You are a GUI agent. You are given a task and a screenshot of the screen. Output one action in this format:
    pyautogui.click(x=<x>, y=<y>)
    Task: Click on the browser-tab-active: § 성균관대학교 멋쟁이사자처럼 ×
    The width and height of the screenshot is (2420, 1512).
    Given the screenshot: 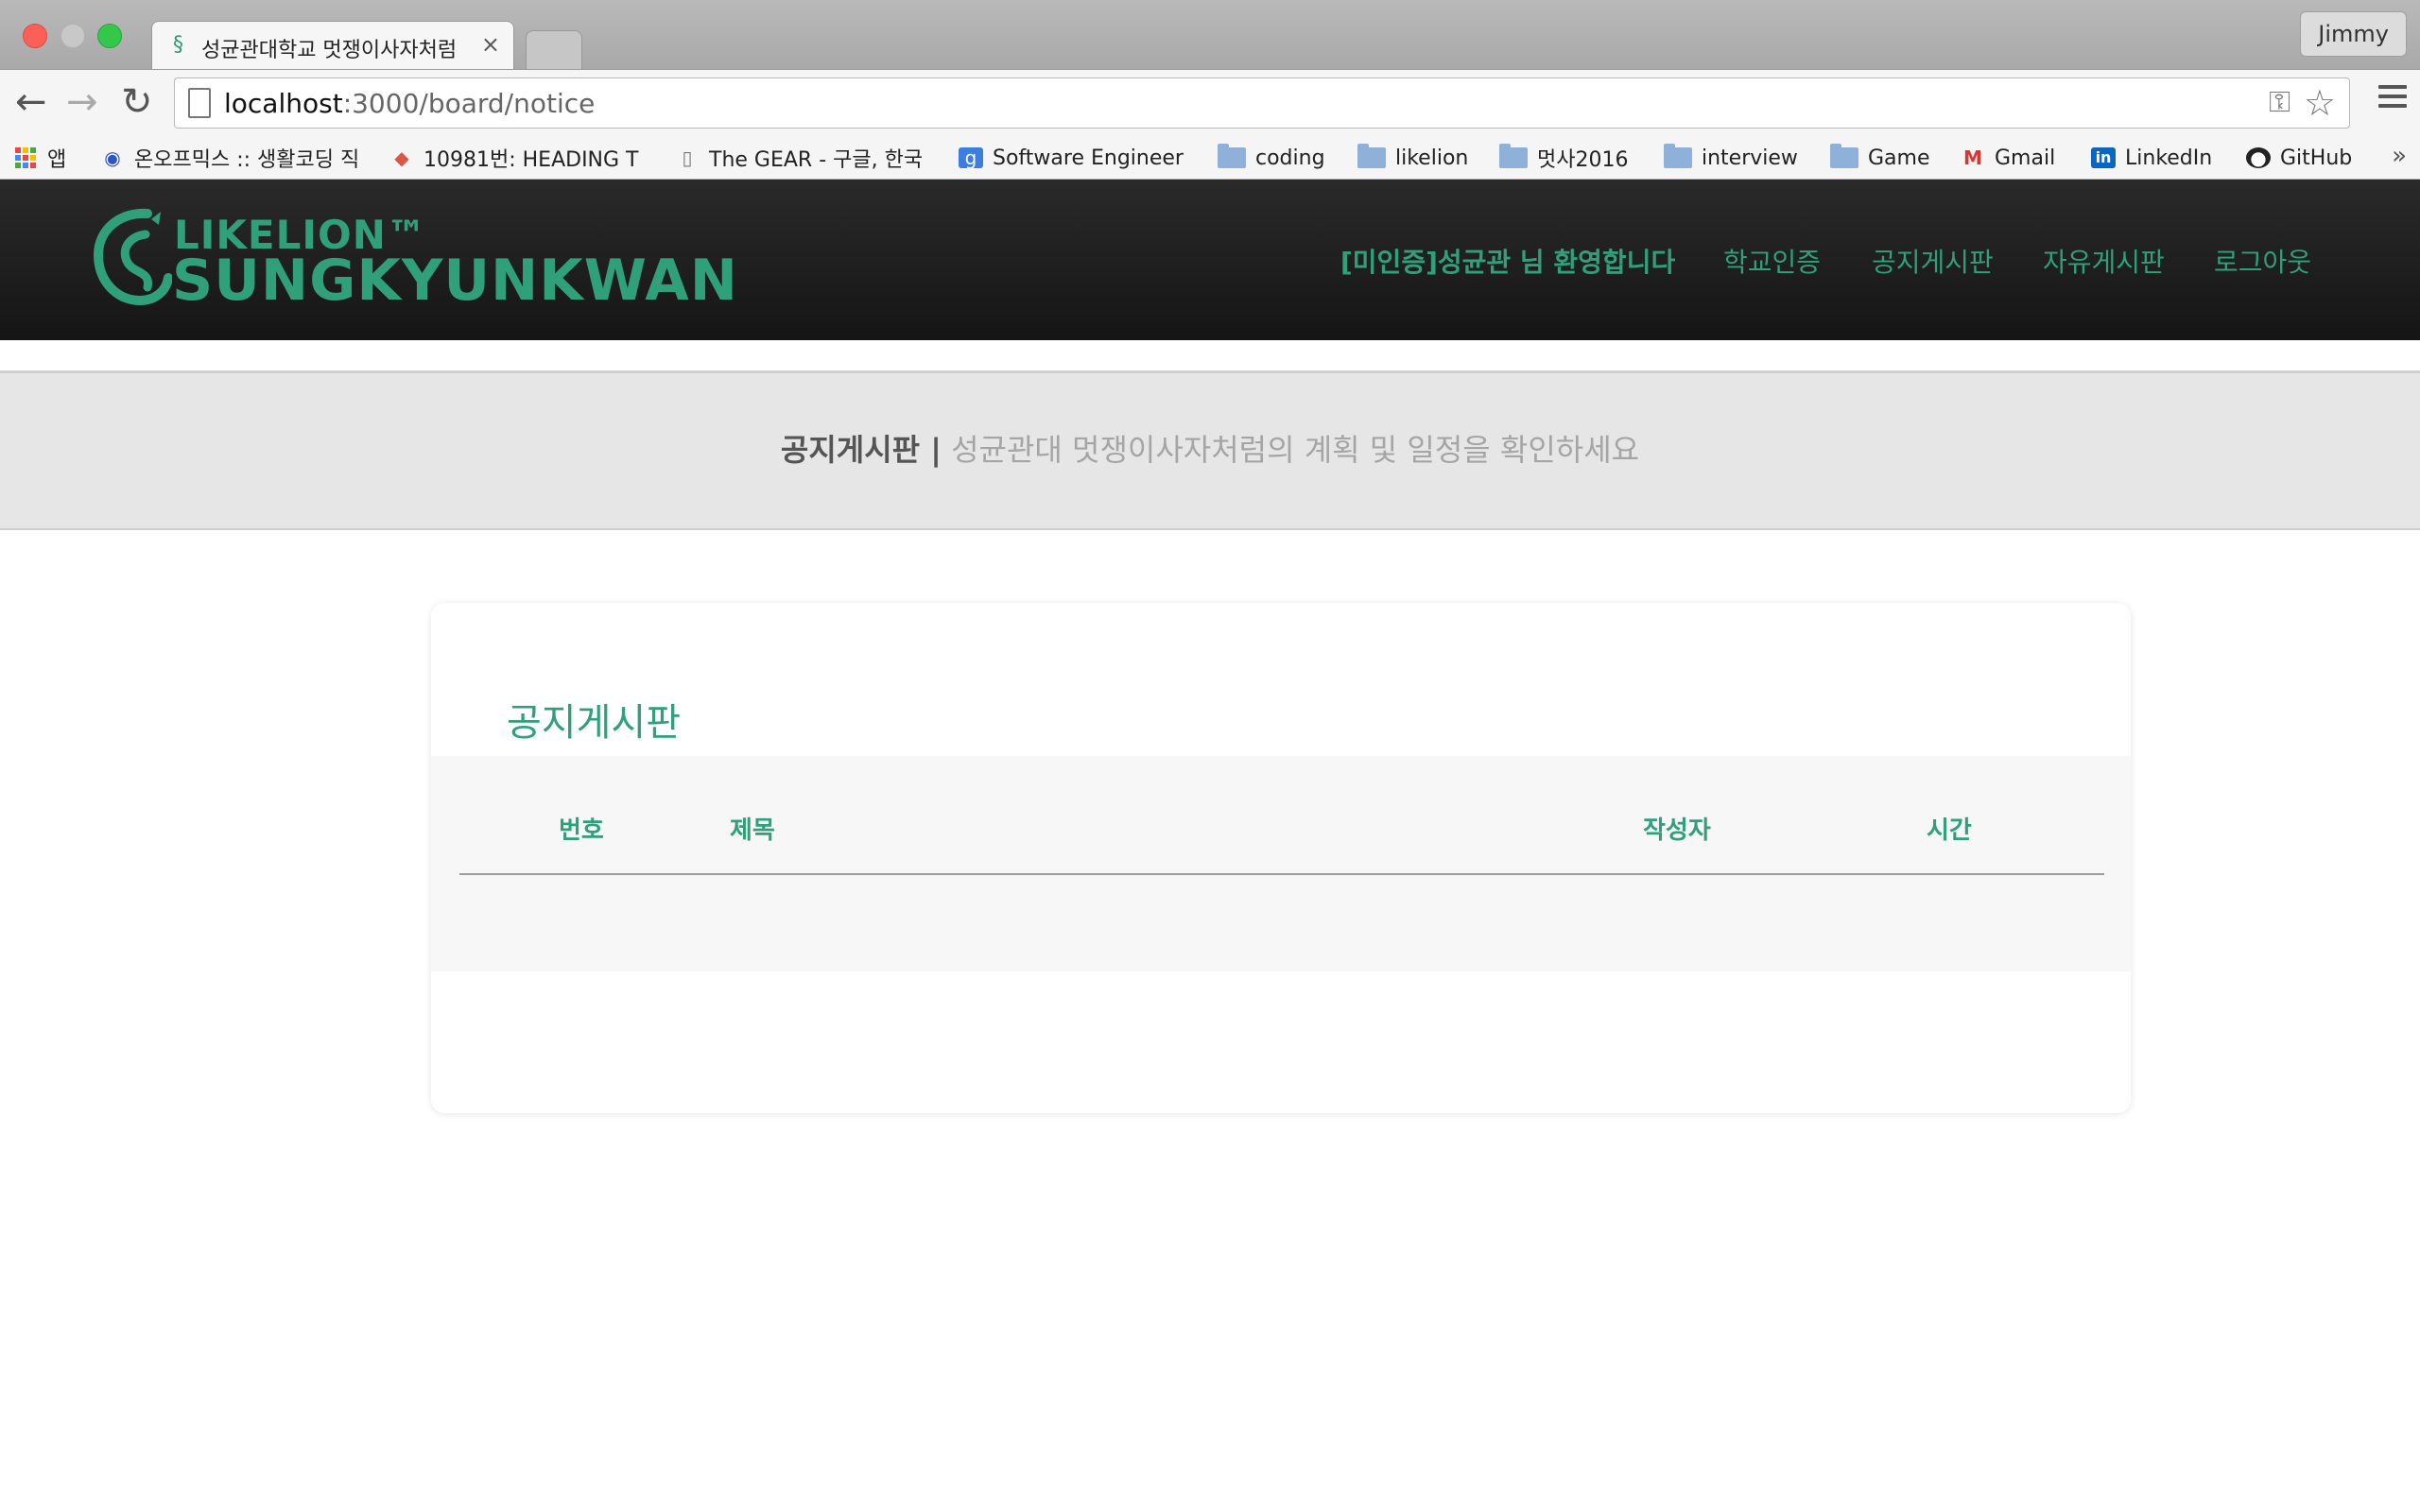 What is the action you would take?
    pyautogui.click(x=332, y=46)
    